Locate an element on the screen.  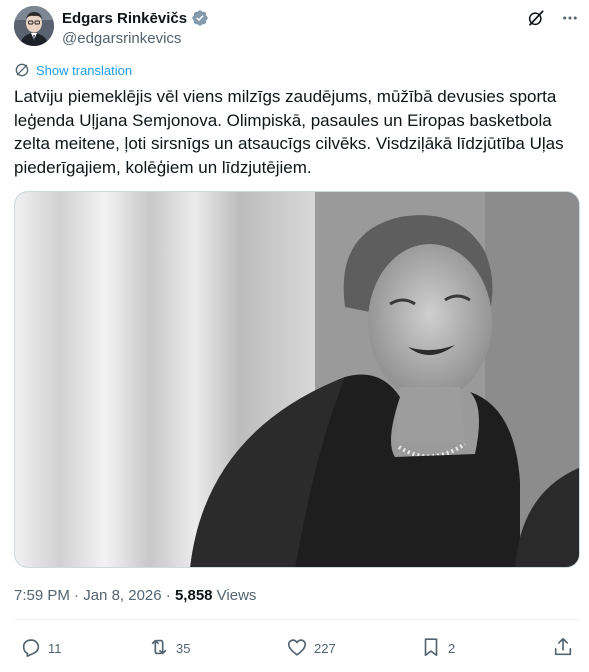
reply-icon is located at coordinates (31, 648).